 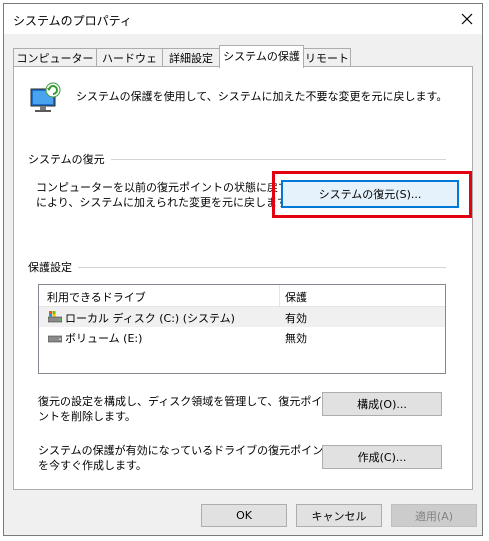 I want to click on window-title: システムのプロパティ, so click(x=72, y=21).